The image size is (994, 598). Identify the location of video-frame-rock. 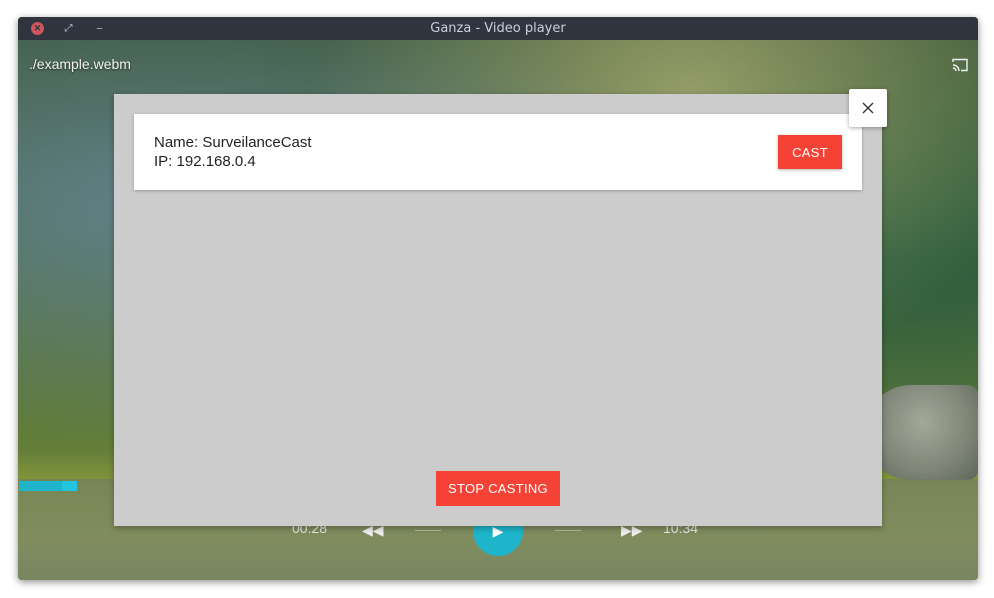
(923, 432).